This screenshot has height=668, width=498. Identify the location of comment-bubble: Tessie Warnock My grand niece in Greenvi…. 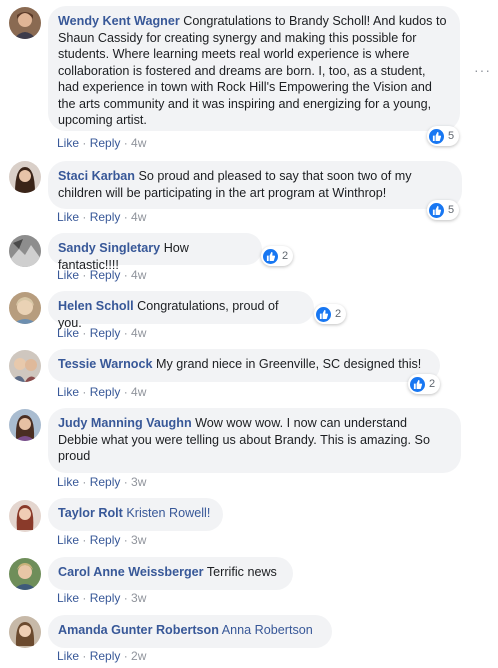
(244, 365).